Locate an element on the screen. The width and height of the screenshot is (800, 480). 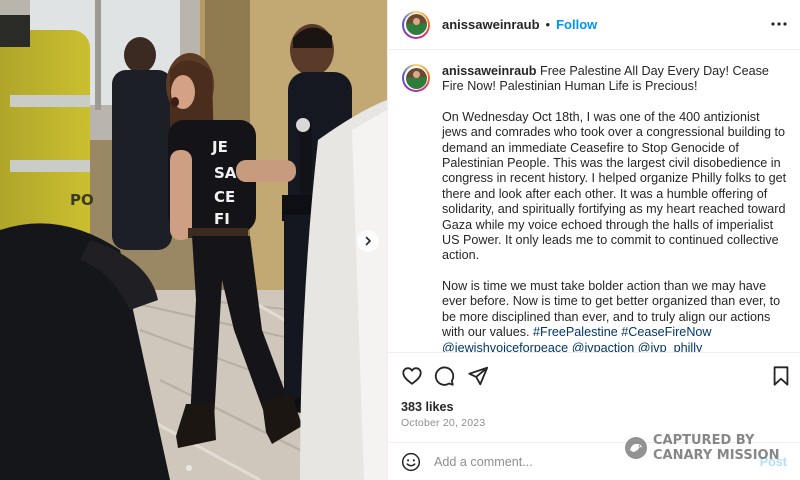
avatar is located at coordinates (416, 24).